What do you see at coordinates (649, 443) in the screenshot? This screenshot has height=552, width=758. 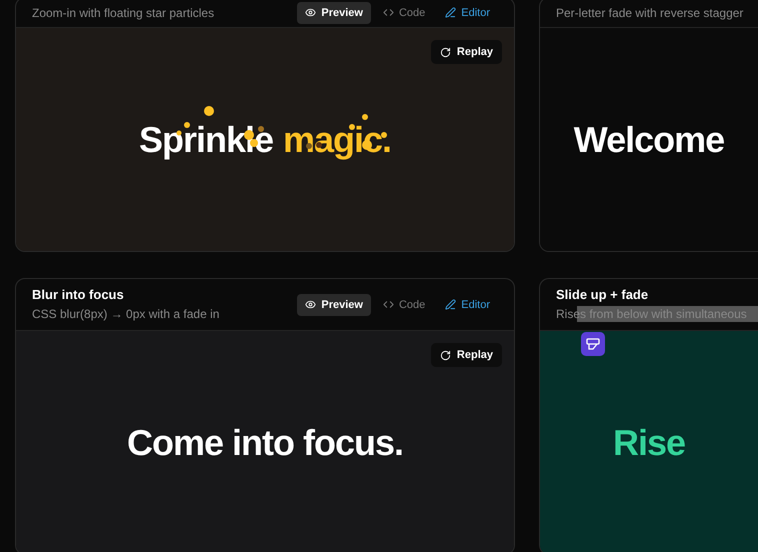 I see `preview-text: Rise` at bounding box center [649, 443].